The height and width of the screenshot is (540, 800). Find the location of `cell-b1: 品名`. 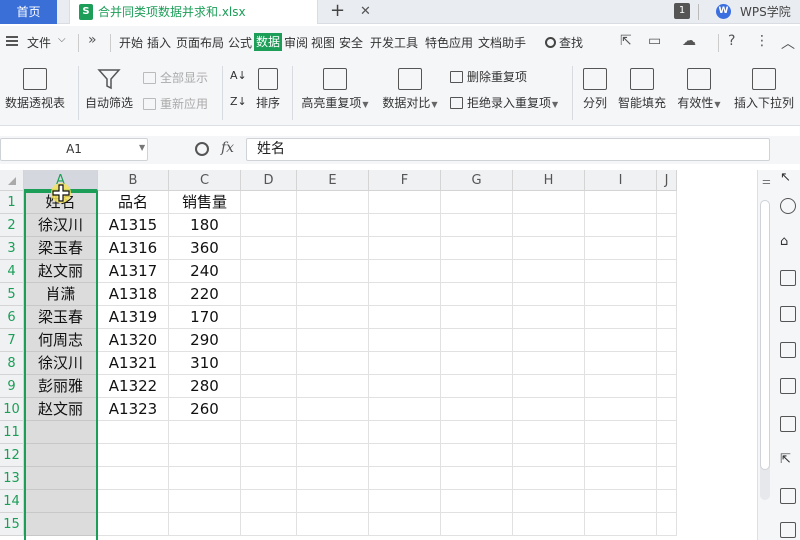

cell-b1: 品名 is located at coordinates (133, 202).